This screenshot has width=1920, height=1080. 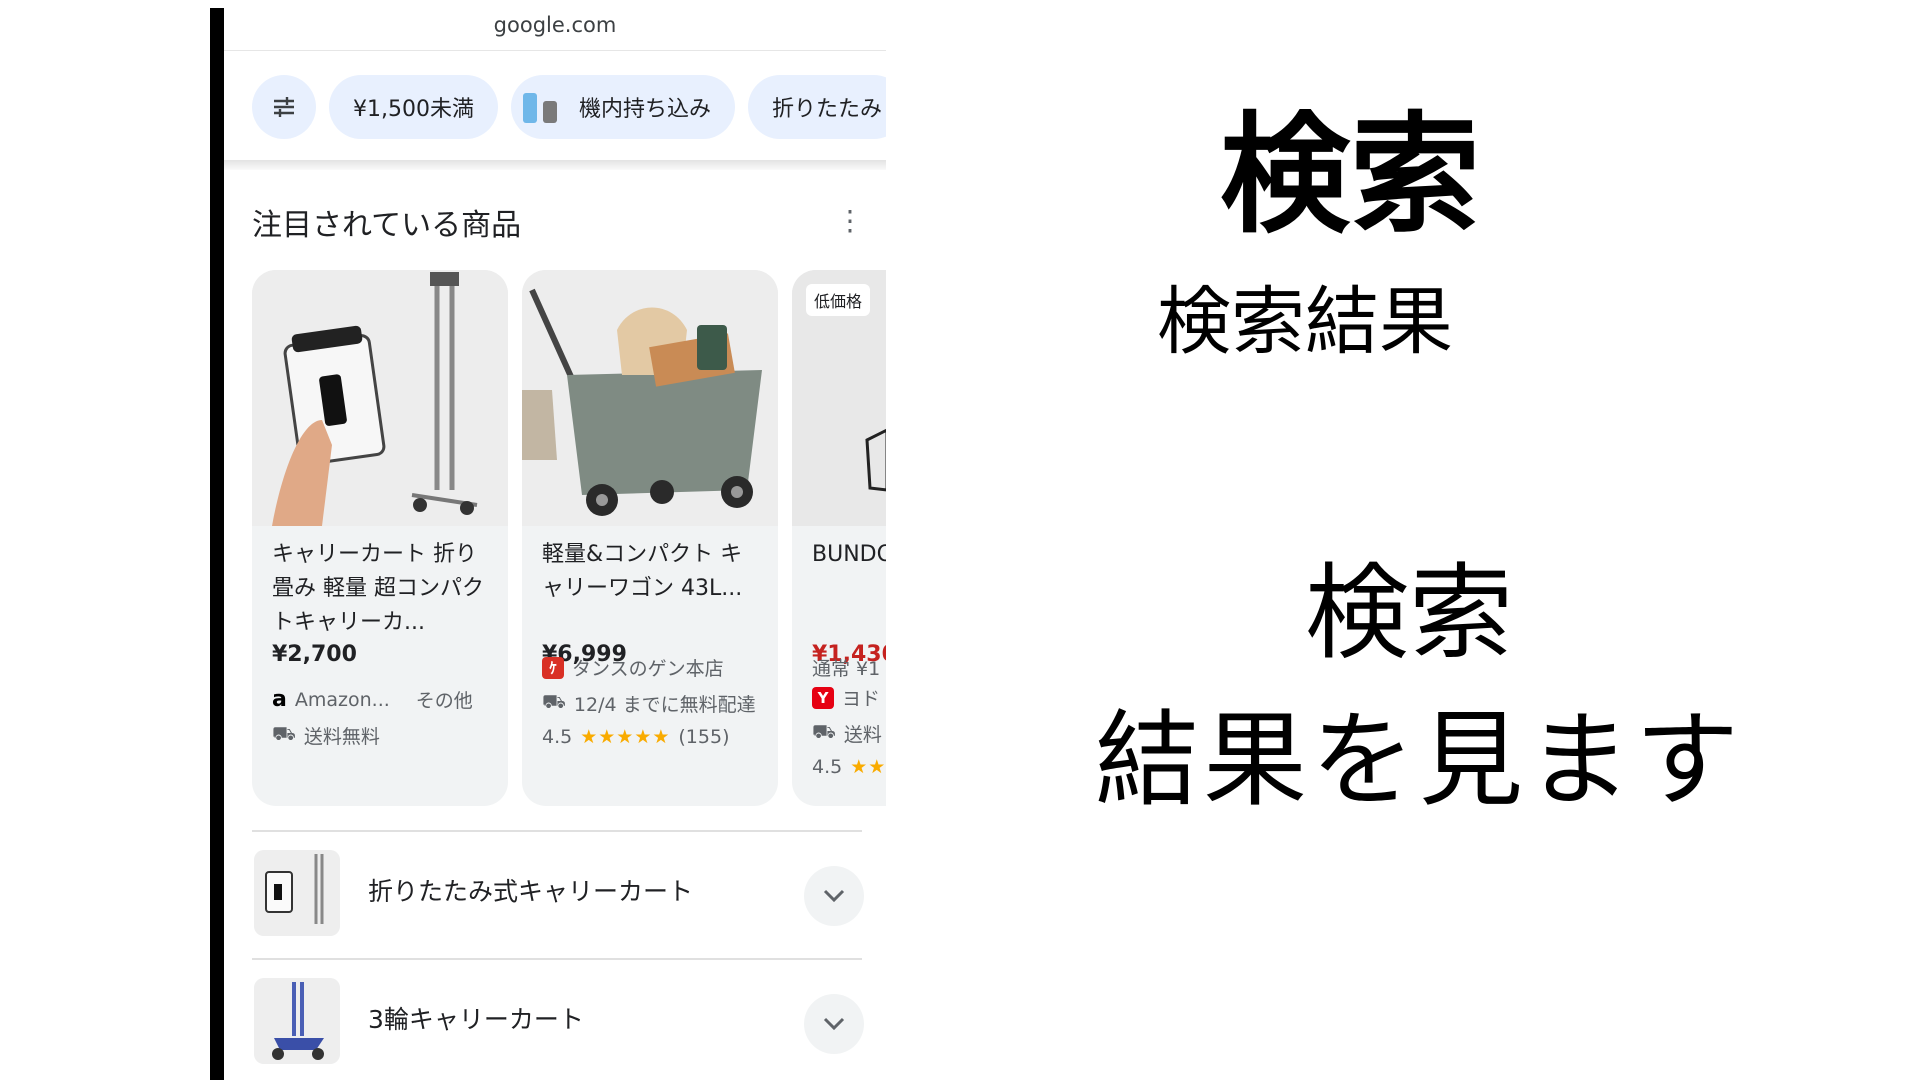 What do you see at coordinates (476, 1019) in the screenshot?
I see `related-label: 3輪キャリーカート` at bounding box center [476, 1019].